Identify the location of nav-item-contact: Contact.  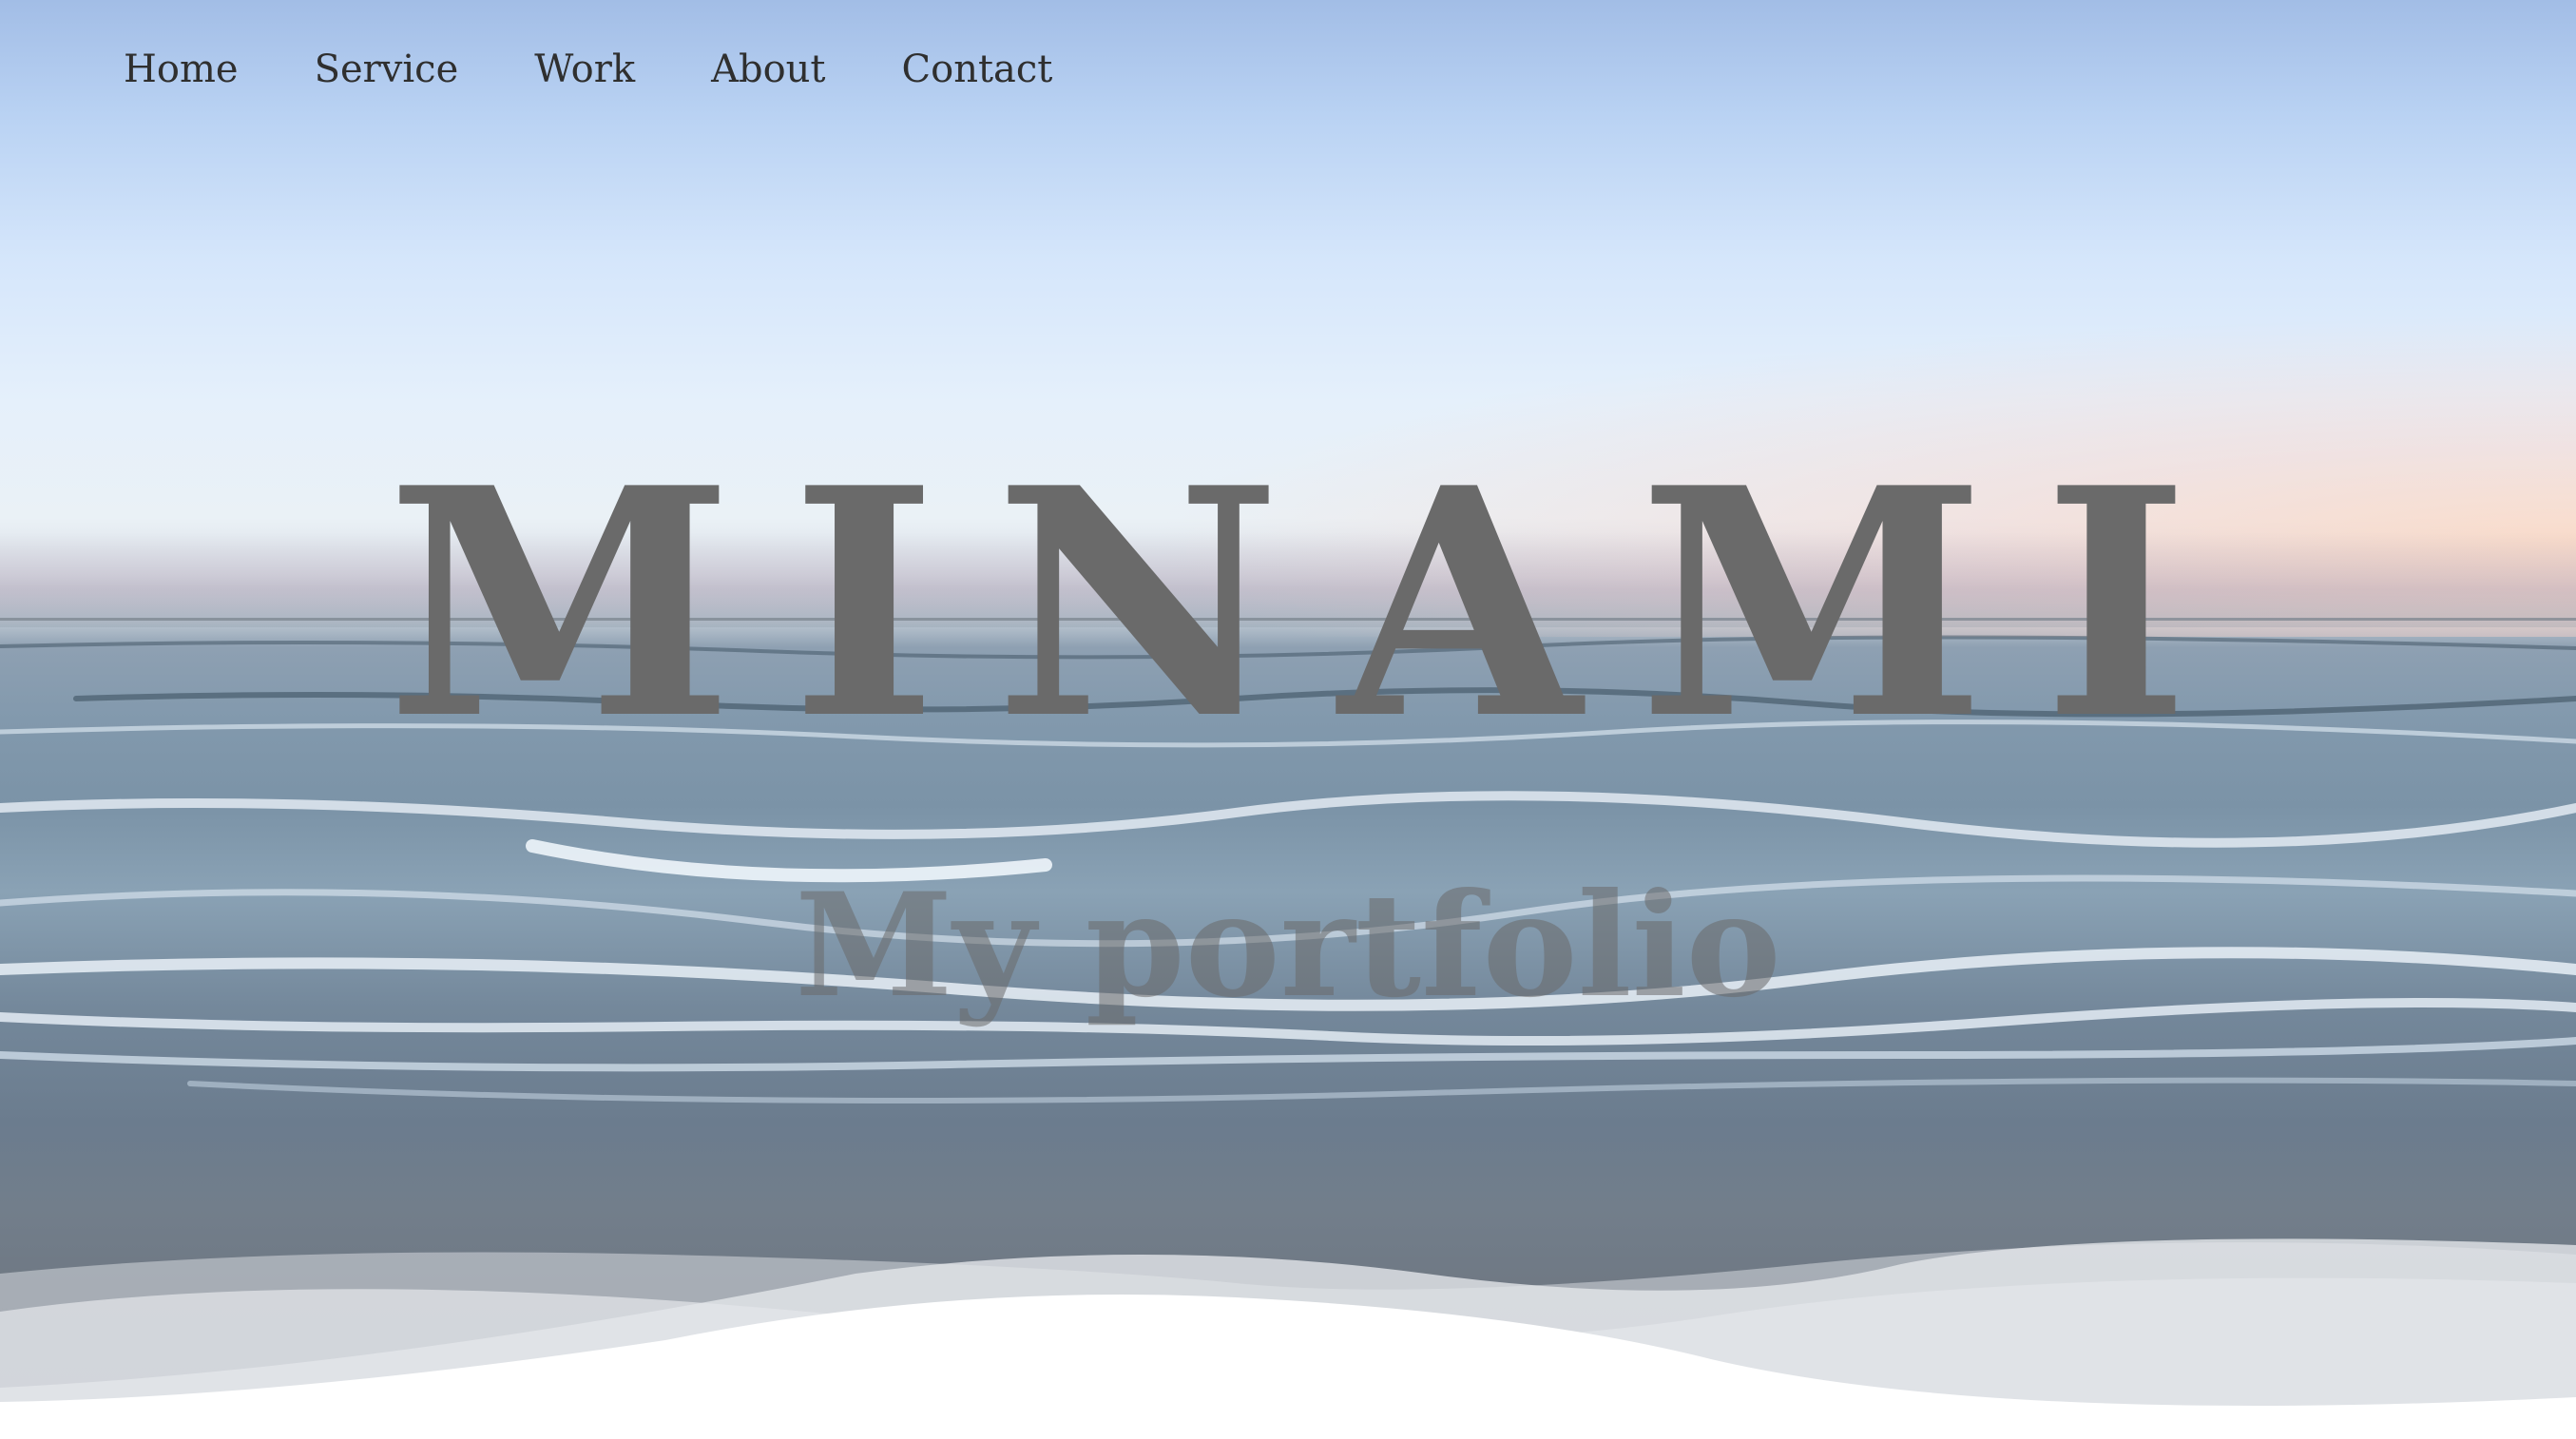
(978, 69).